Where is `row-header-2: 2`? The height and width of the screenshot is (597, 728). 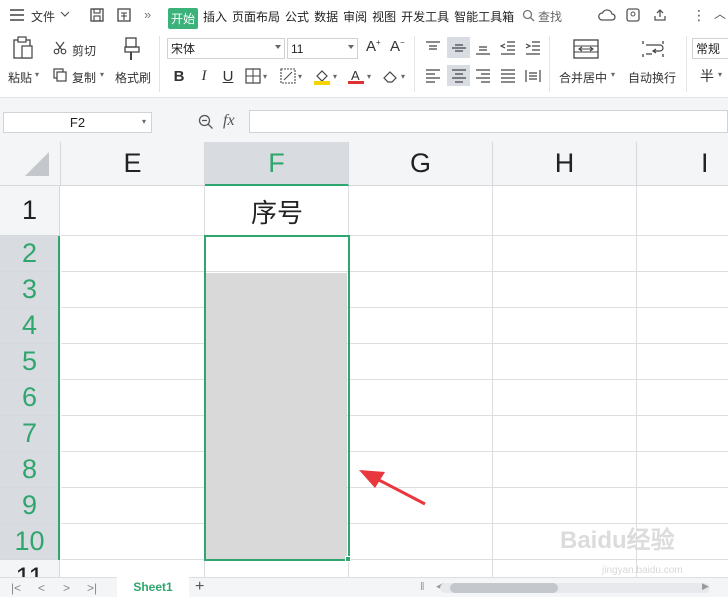 row-header-2: 2 is located at coordinates (30, 254).